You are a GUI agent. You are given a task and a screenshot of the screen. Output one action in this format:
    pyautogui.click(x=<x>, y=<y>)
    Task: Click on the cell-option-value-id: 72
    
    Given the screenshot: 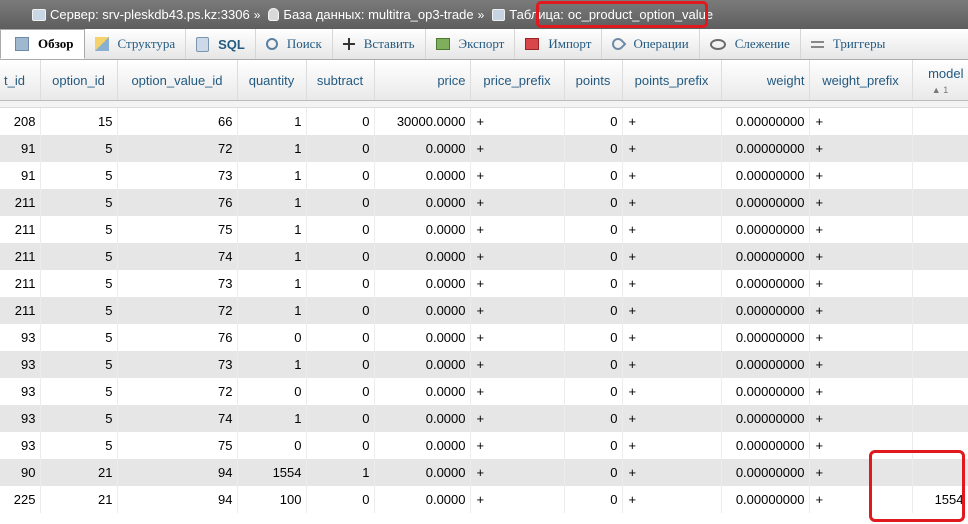 What is the action you would take?
    pyautogui.click(x=177, y=310)
    